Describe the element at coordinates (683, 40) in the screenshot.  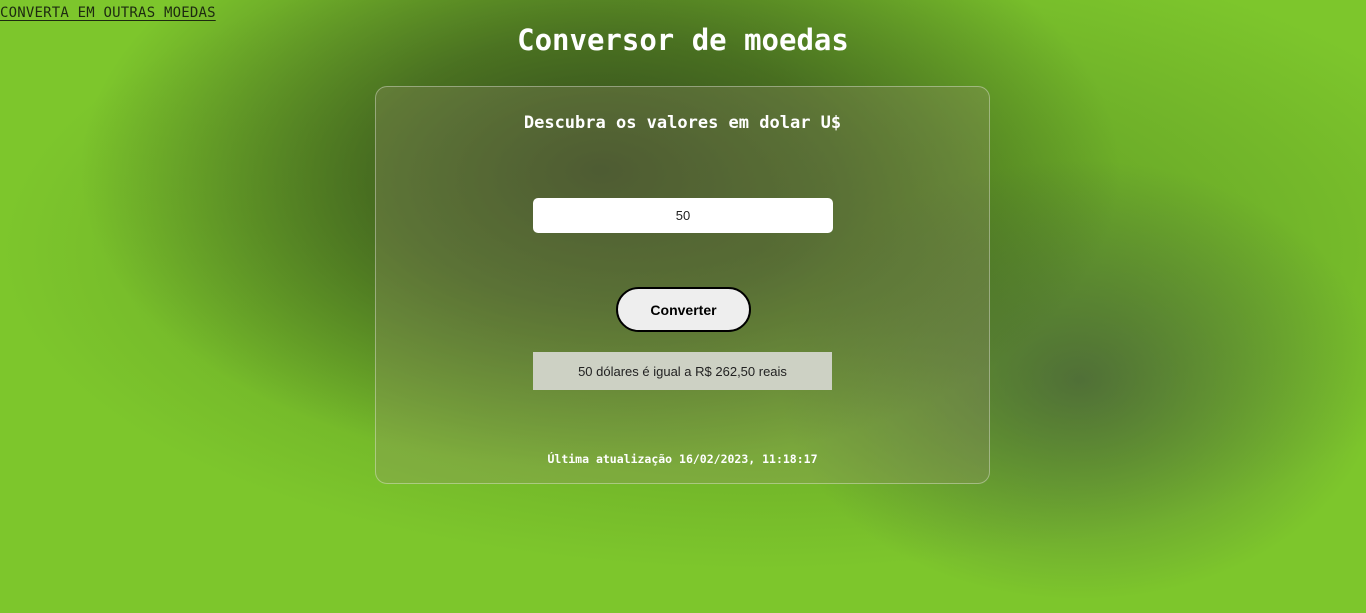
I see `page-title: Conversor de moedas` at that location.